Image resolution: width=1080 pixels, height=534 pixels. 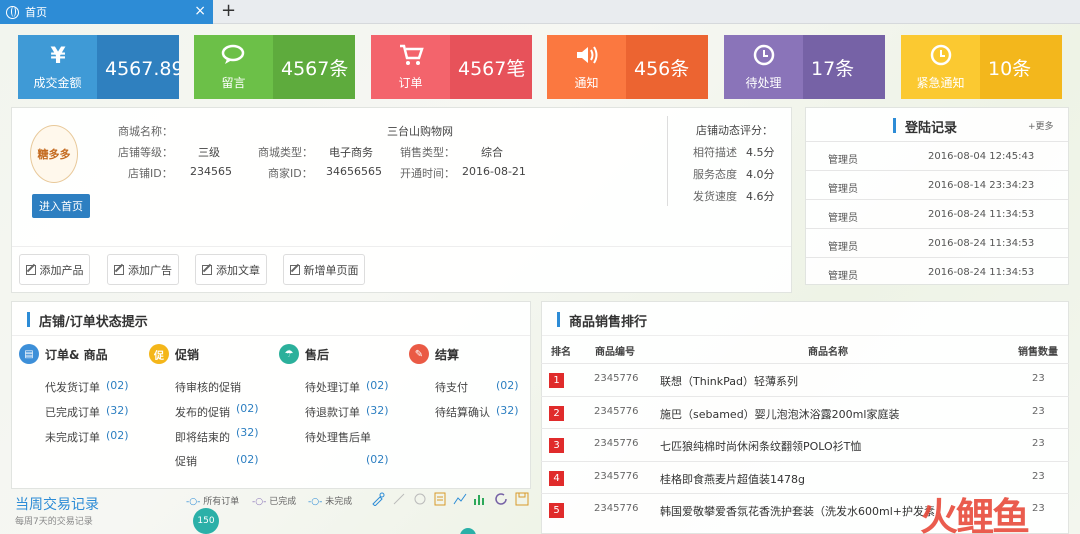 What do you see at coordinates (501, 499) in the screenshot?
I see `refresh-icon` at bounding box center [501, 499].